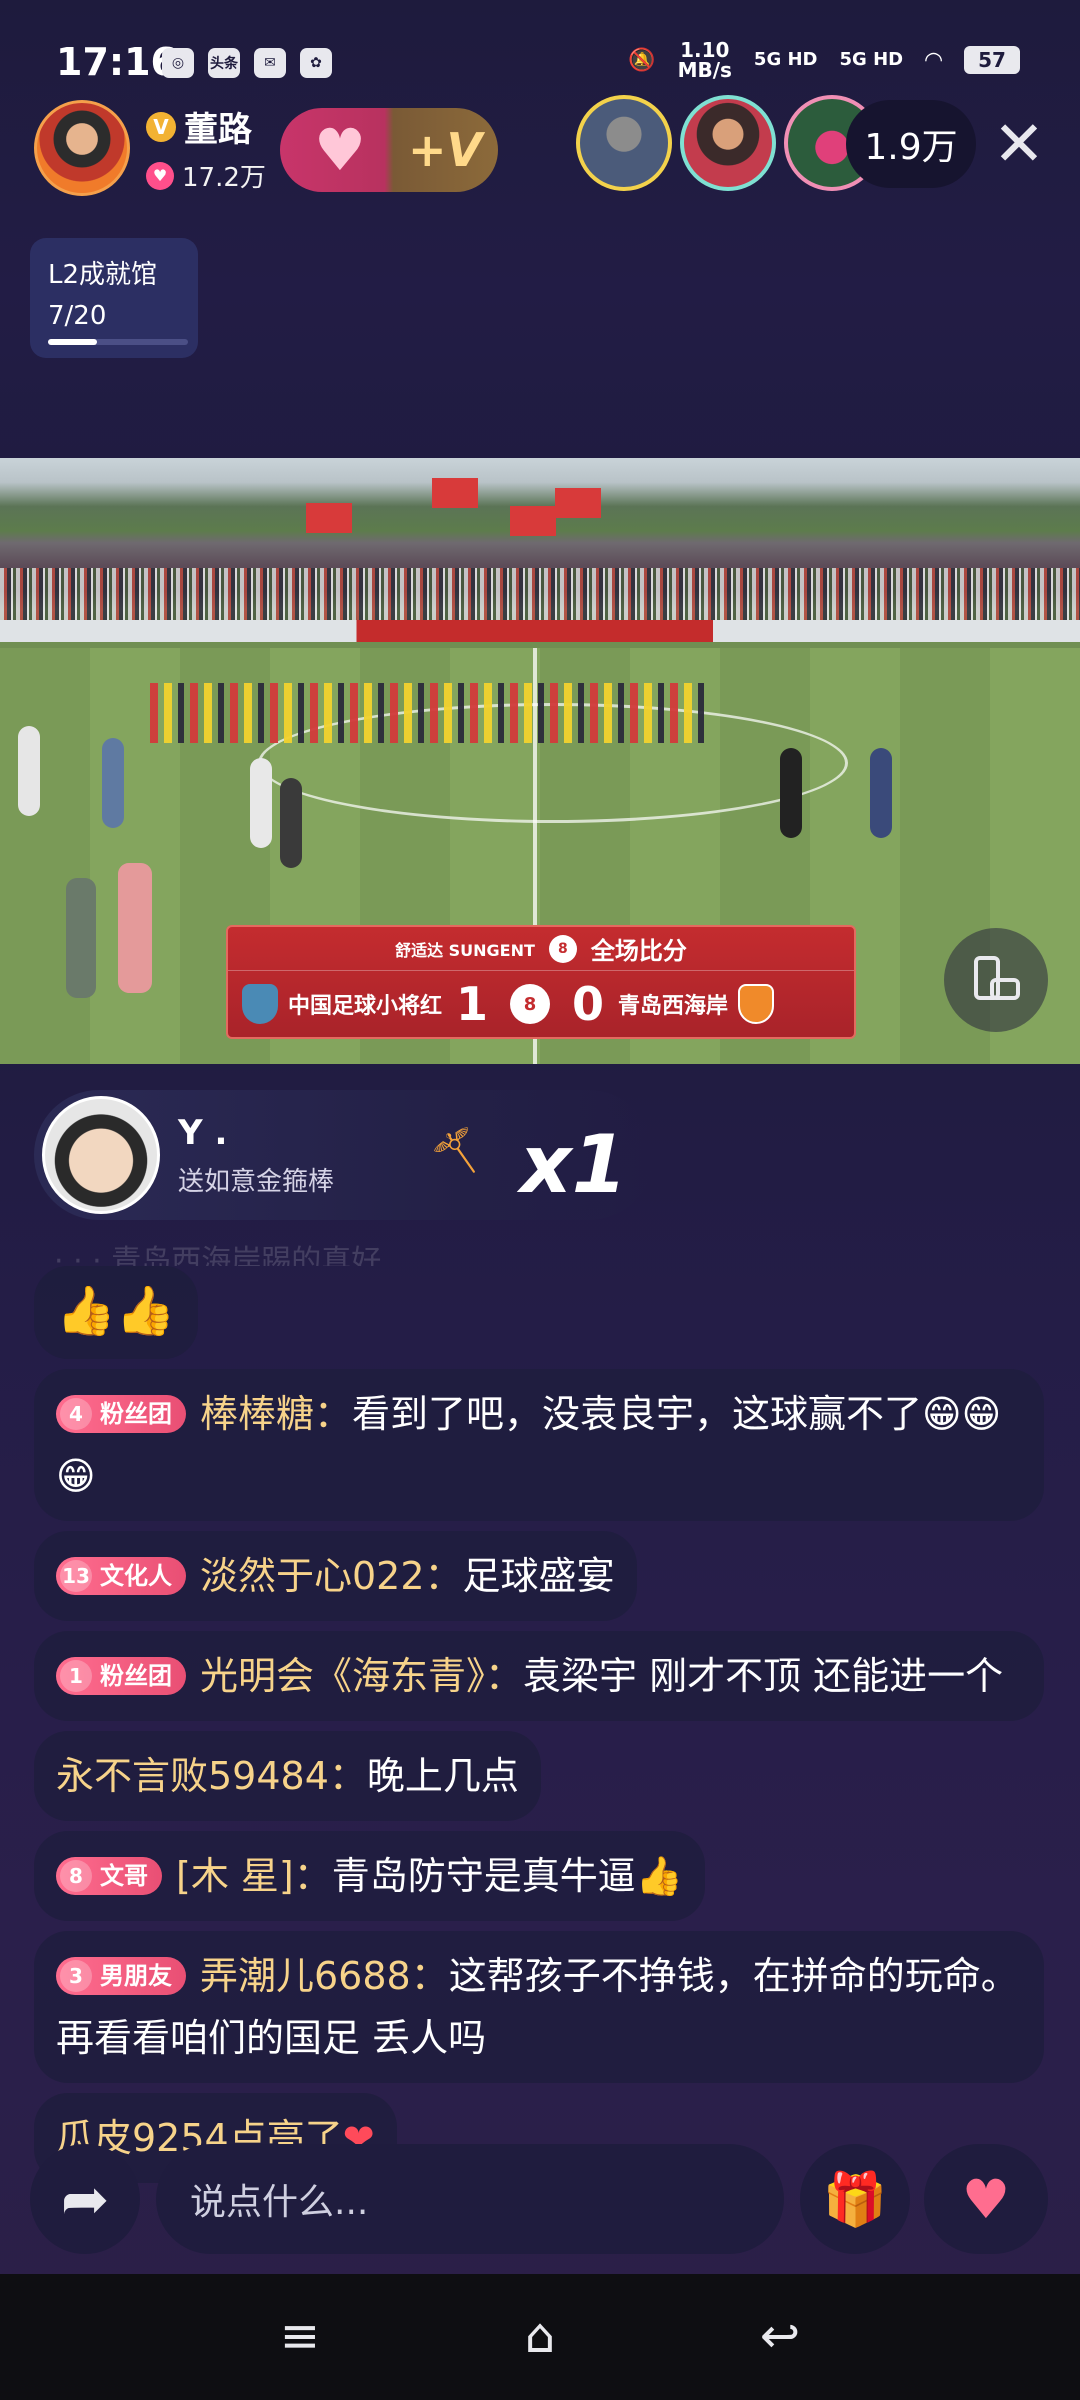 The width and height of the screenshot is (1080, 2400). Describe the element at coordinates (160, 175) in the screenshot. I see `heart-icon: ♥` at that location.